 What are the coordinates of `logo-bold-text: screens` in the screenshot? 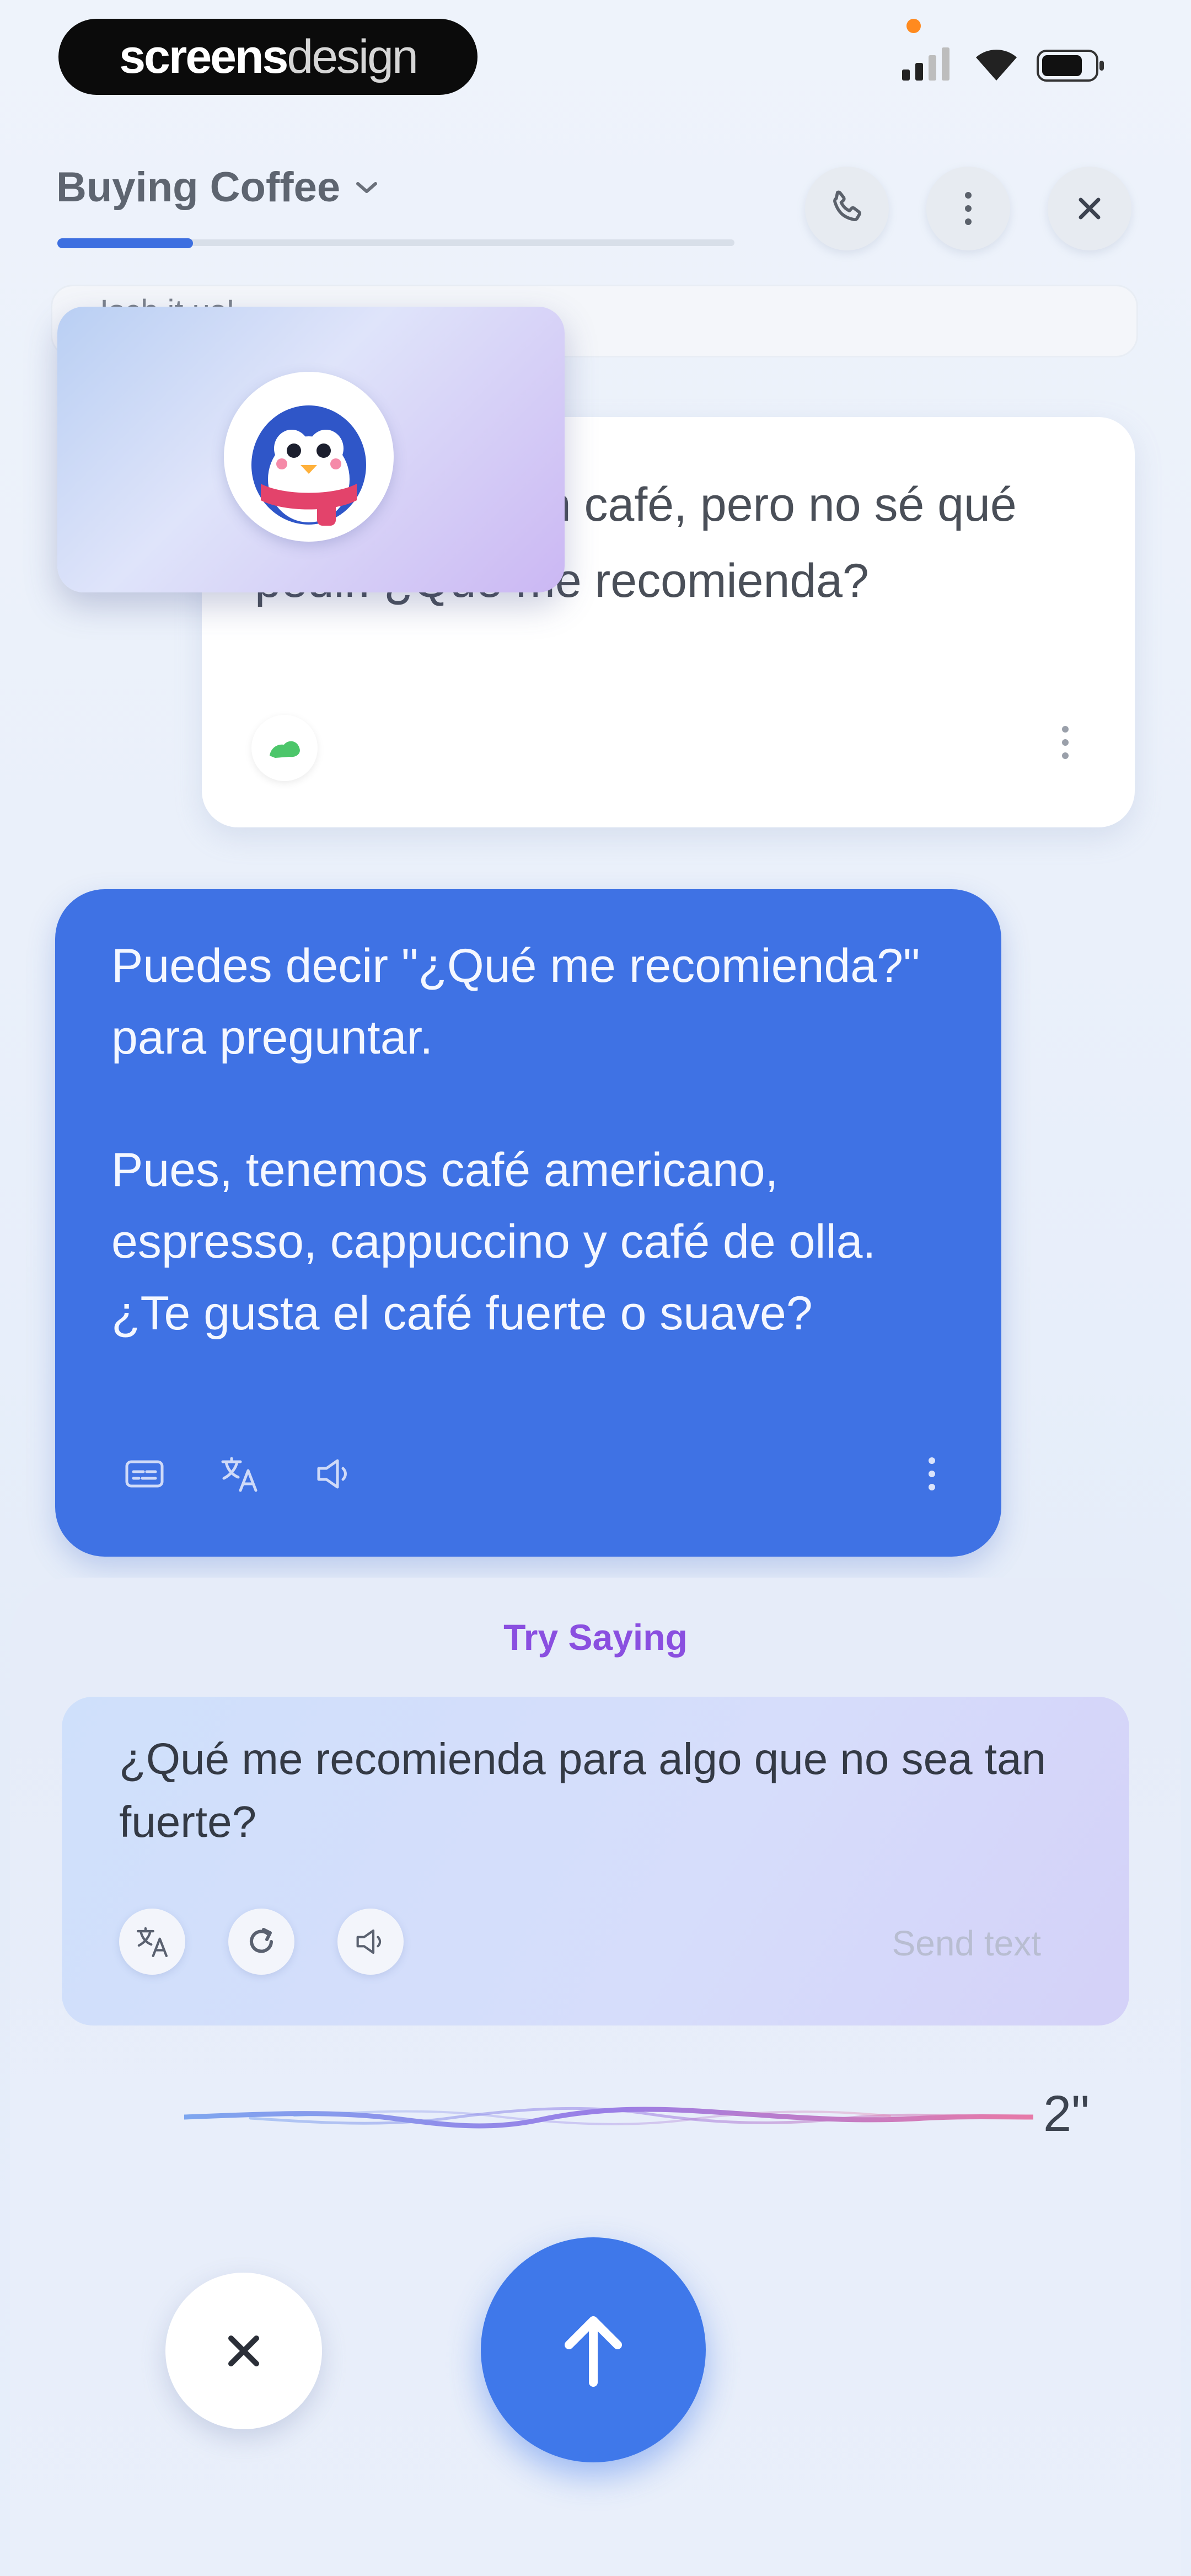 It's located at (203, 56).